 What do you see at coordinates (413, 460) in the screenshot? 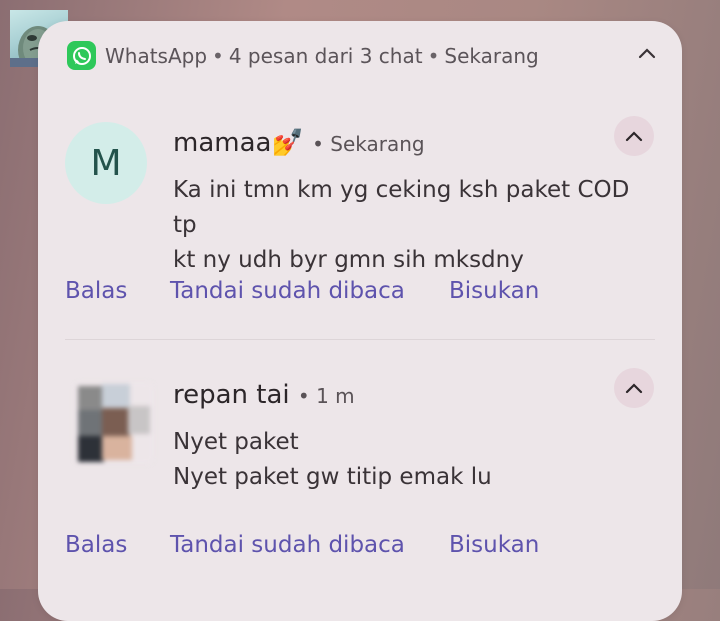
I see `message-body: Nyet paket Nyet paket gw titip emak lu` at bounding box center [413, 460].